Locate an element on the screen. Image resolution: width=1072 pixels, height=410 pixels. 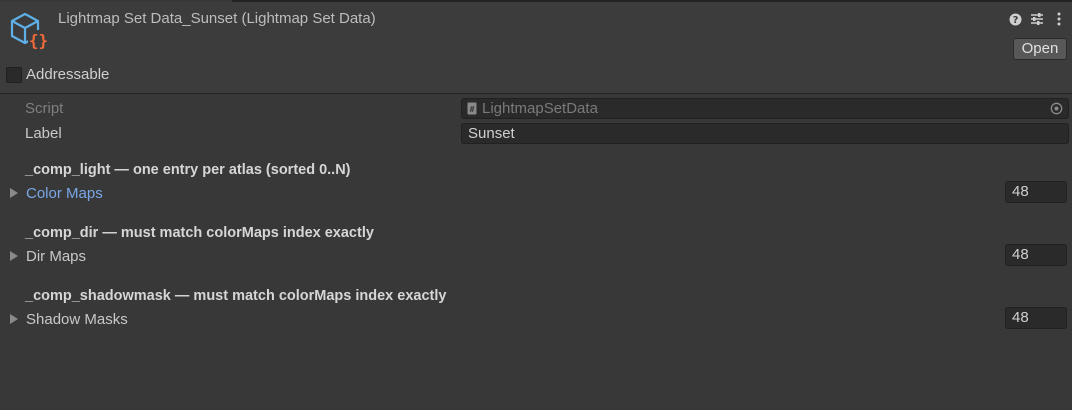
dir-maps-size-field: 48 is located at coordinates (1036, 255).